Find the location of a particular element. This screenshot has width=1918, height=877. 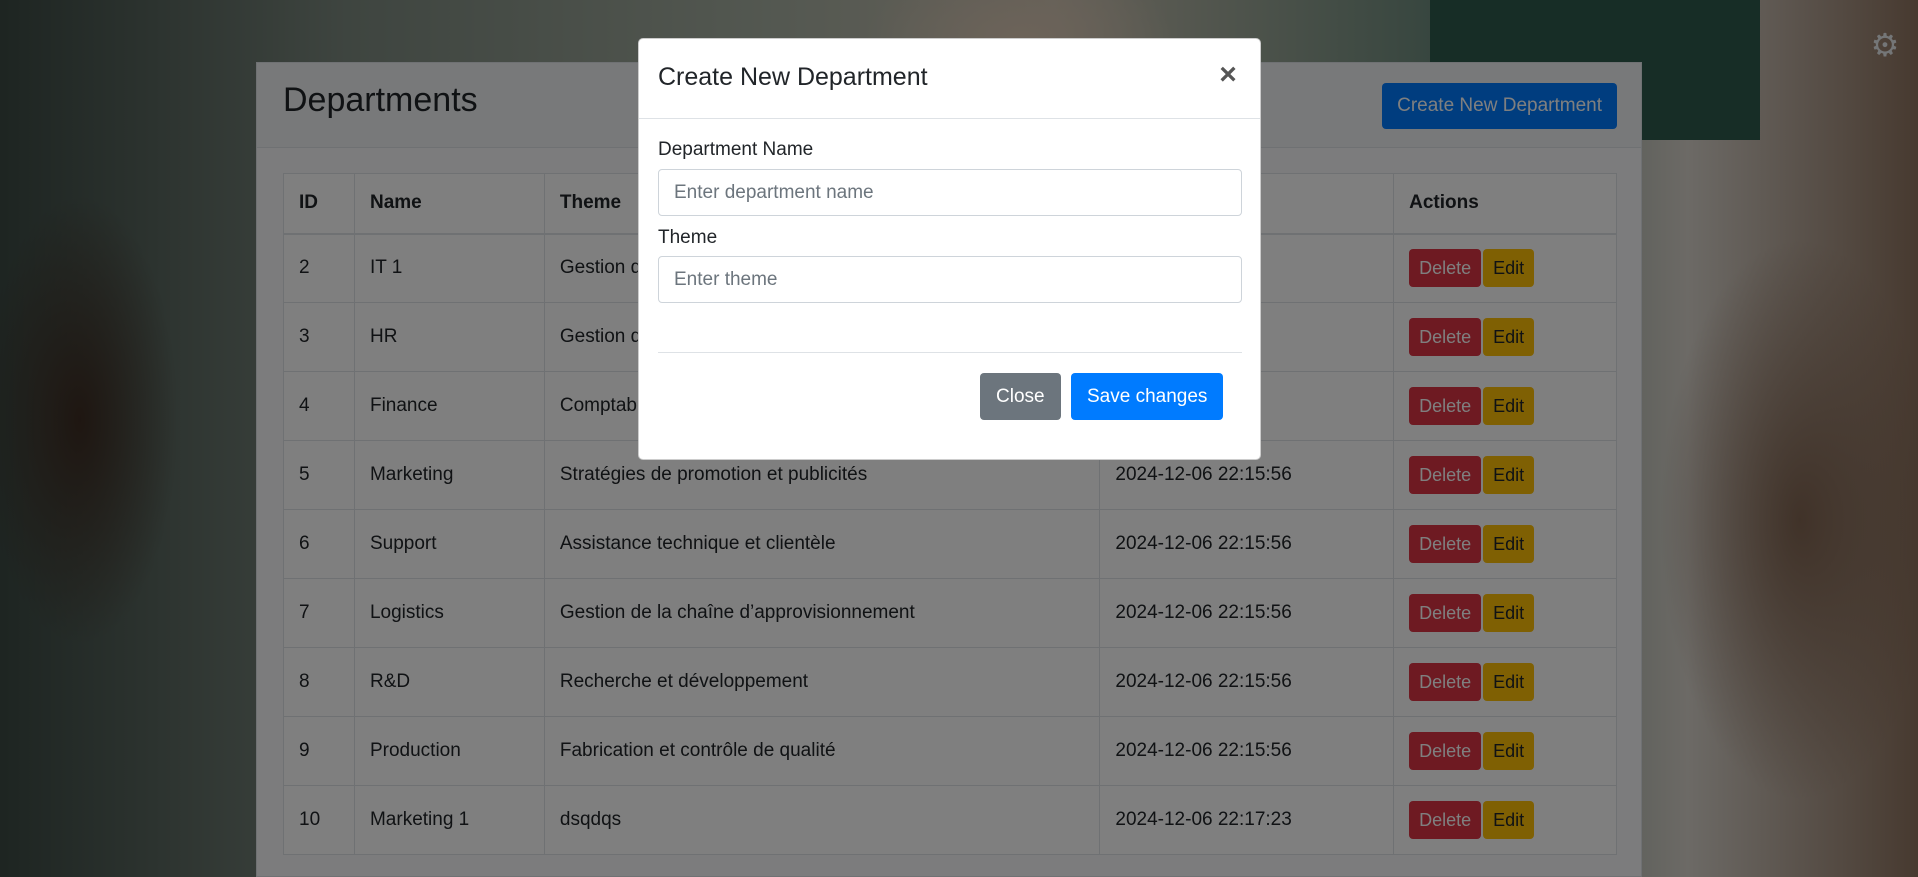

modal-header: Create New Department × is located at coordinates (949, 79).